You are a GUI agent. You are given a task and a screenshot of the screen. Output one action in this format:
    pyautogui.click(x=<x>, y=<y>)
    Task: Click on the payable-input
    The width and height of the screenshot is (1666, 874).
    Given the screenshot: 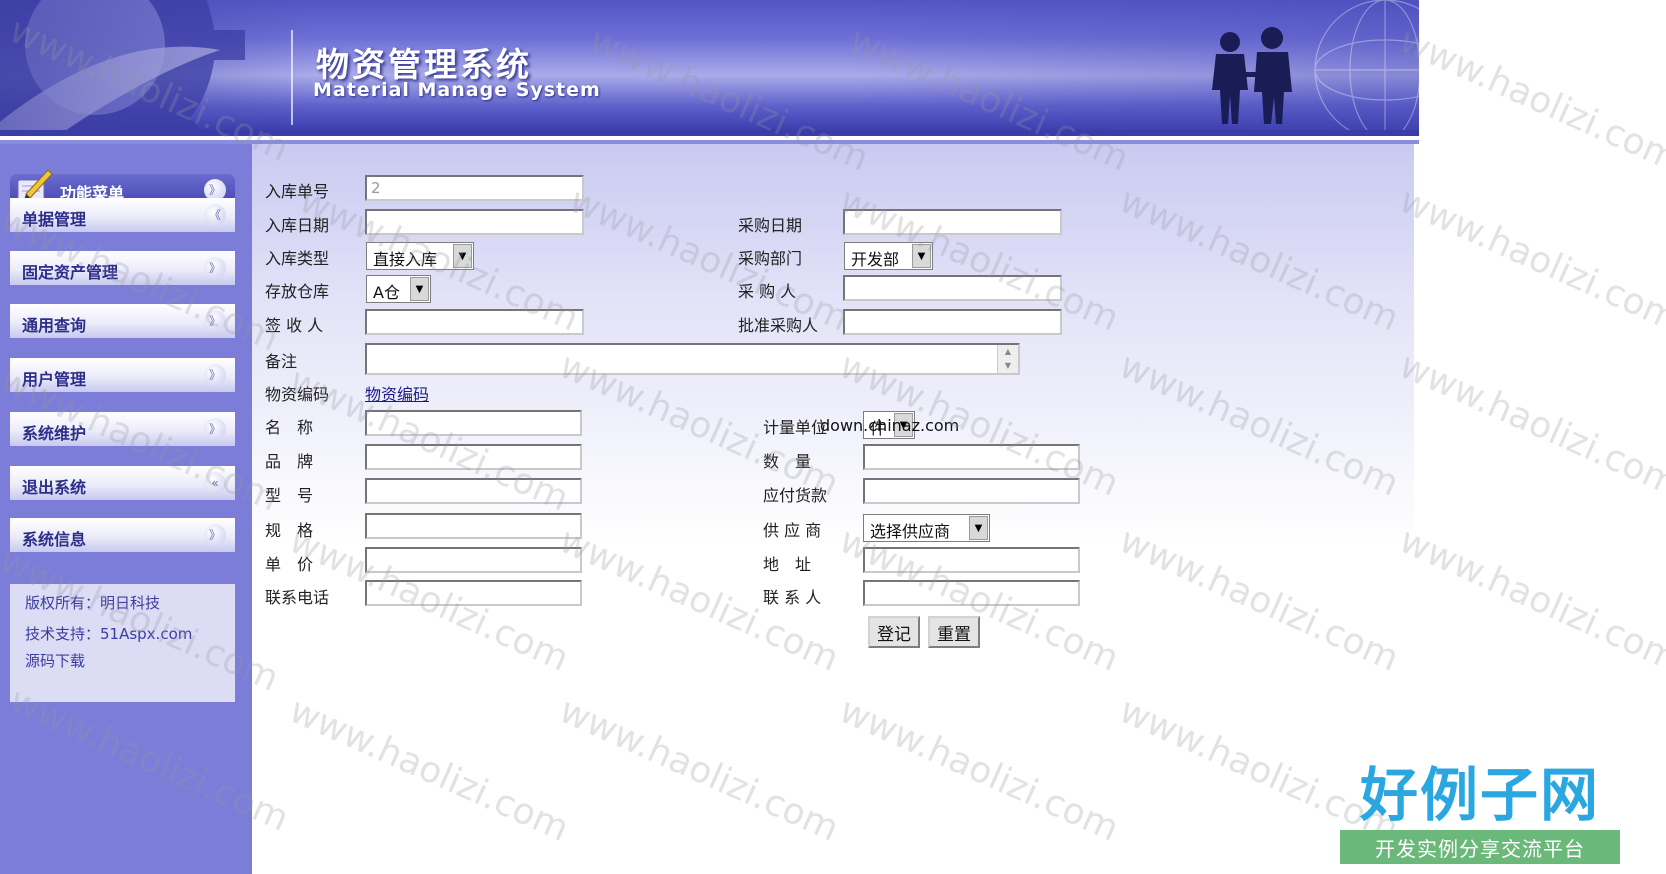 What is the action you would take?
    pyautogui.click(x=971, y=491)
    